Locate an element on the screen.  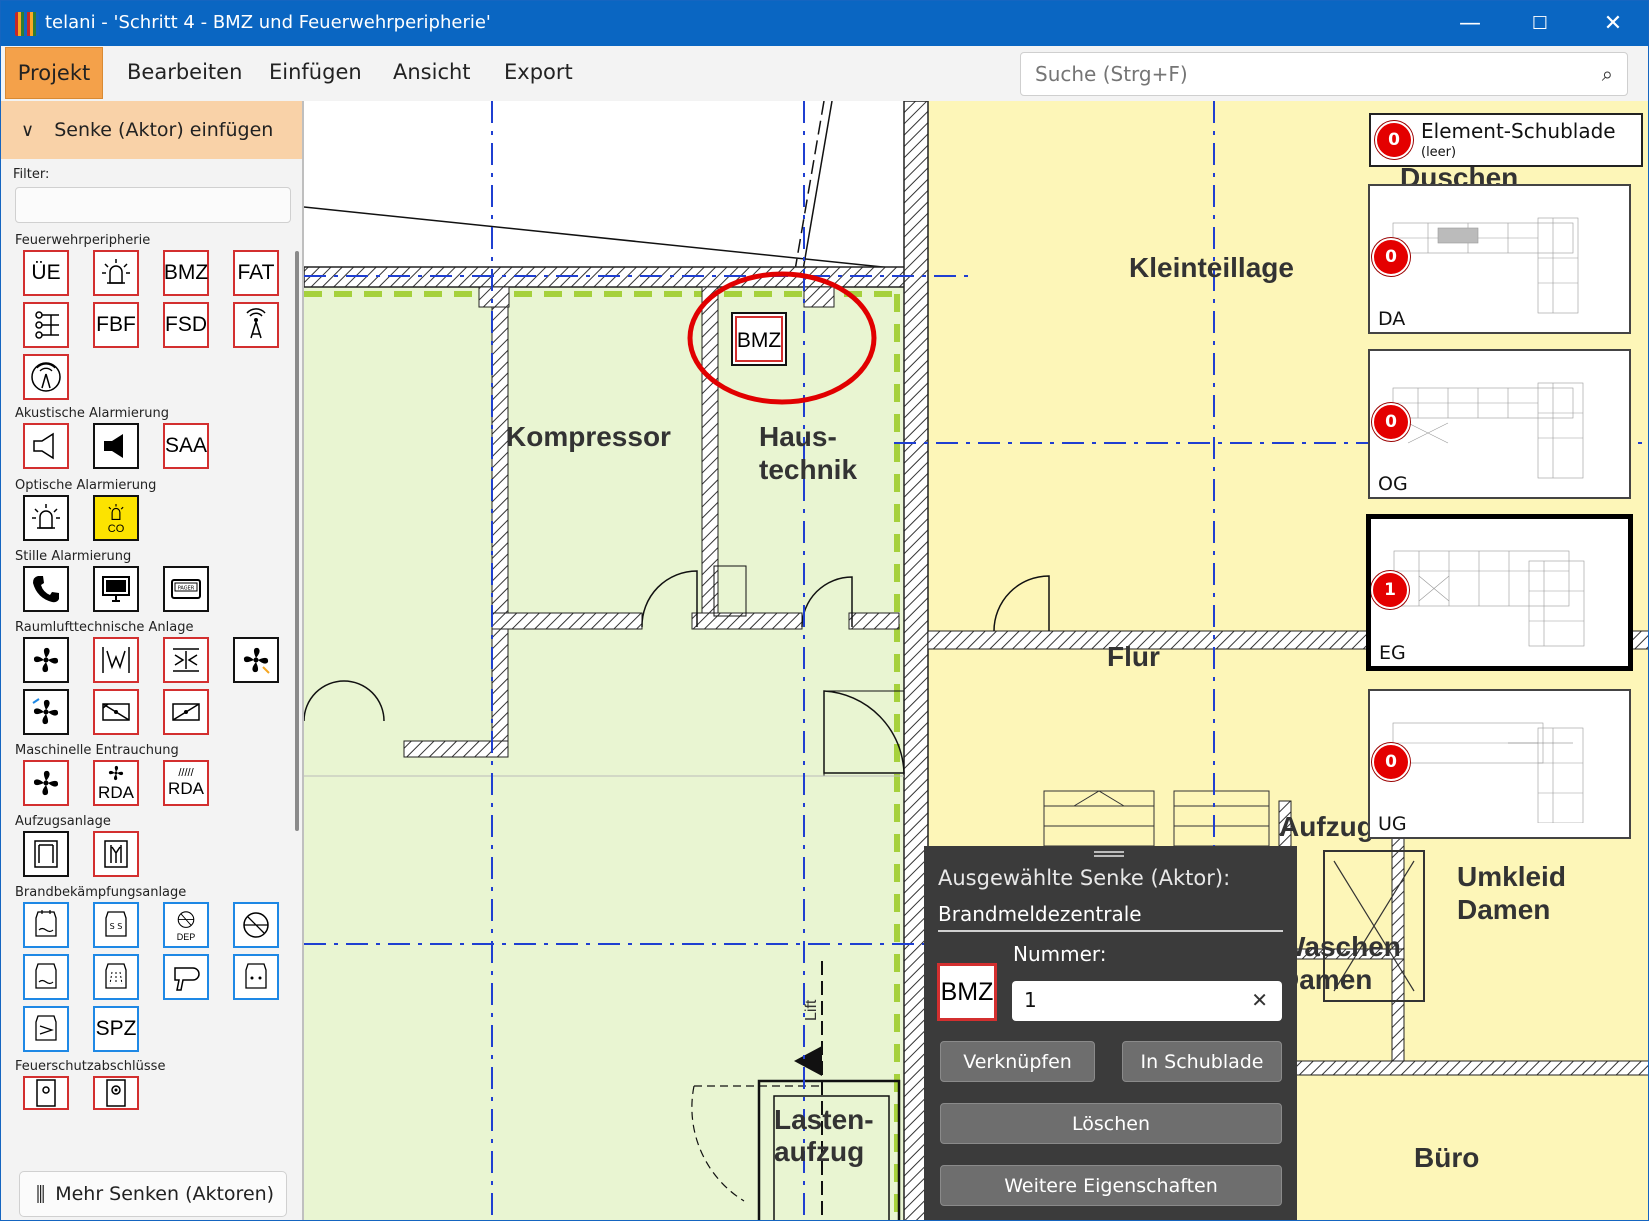
tile-bmz: BMZ is located at coordinates (186, 273).